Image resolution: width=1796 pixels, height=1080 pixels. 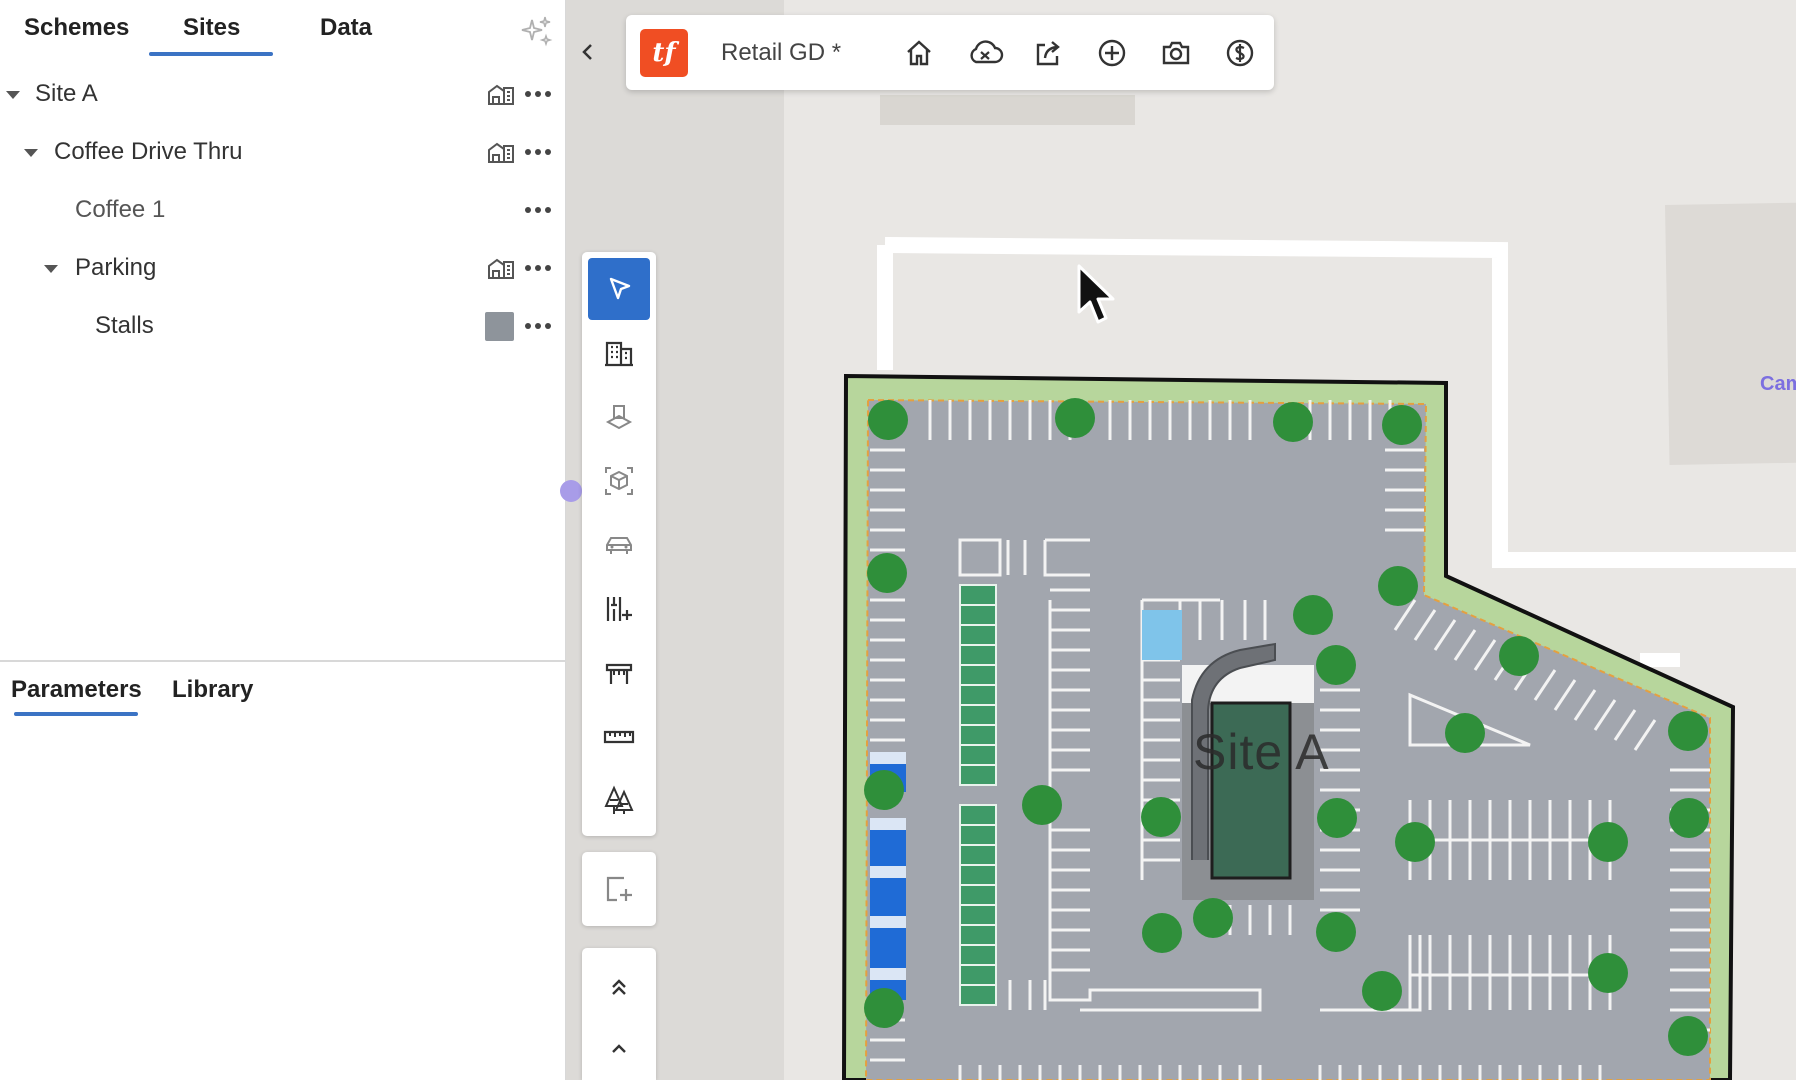 I want to click on sparkle-icon, so click(x=536, y=31).